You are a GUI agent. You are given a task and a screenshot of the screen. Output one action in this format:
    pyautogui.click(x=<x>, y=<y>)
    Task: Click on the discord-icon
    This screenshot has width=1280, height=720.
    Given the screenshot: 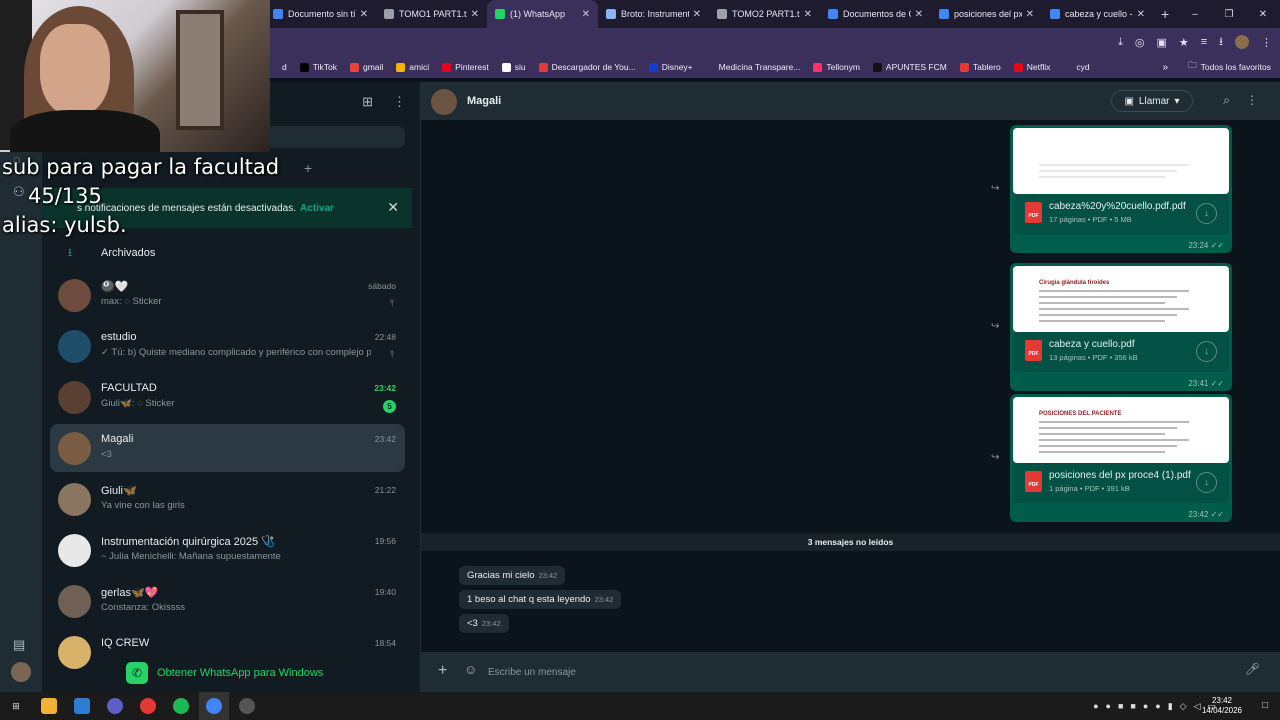 What is the action you would take?
    pyautogui.click(x=115, y=706)
    